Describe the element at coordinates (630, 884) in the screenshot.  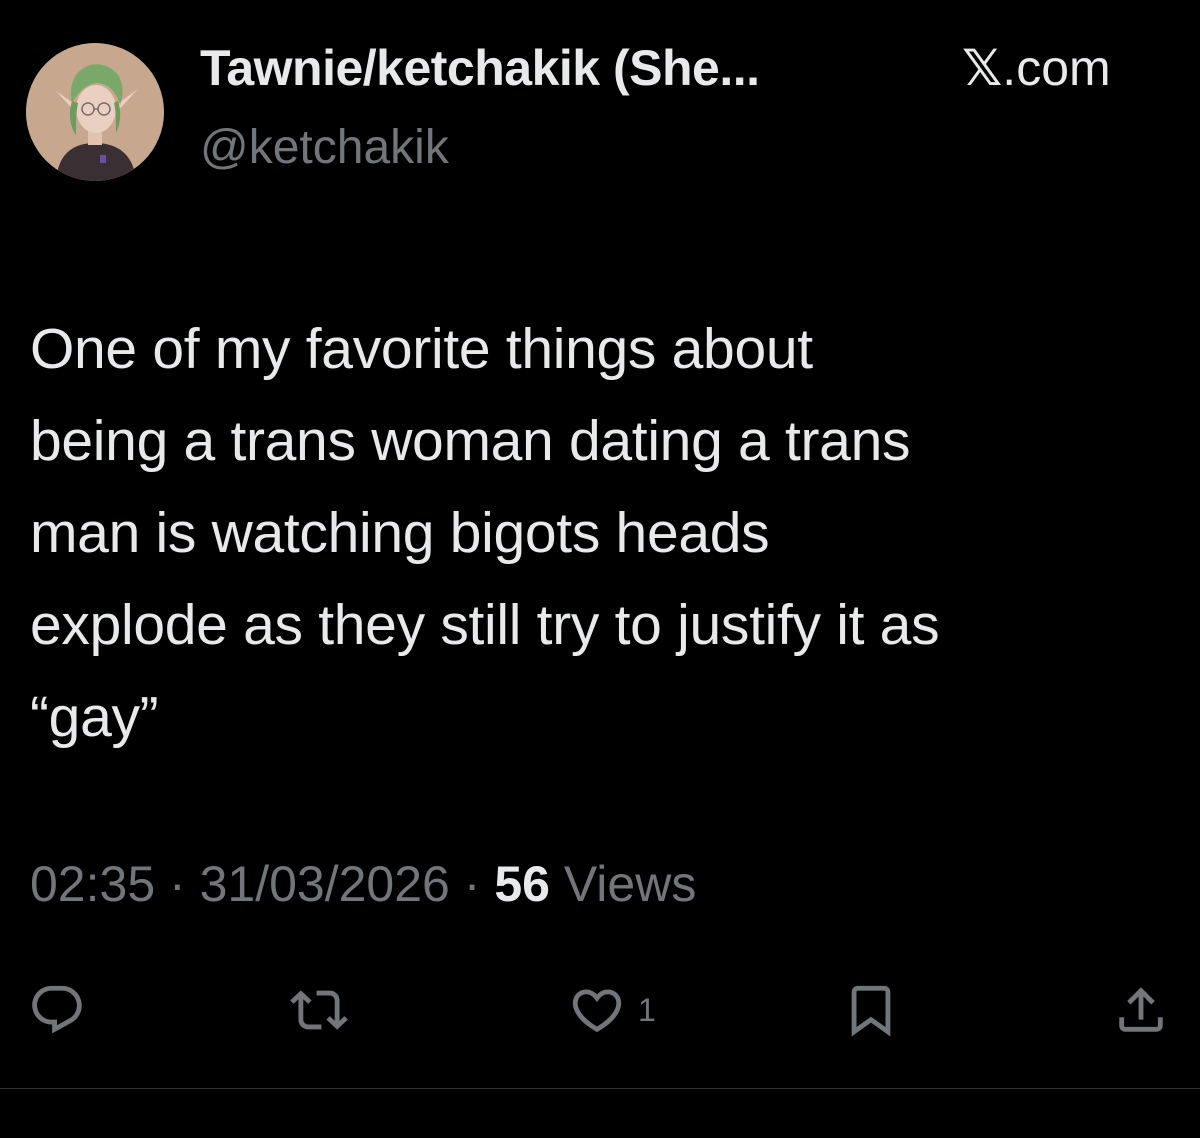
I see `views-label: Views` at that location.